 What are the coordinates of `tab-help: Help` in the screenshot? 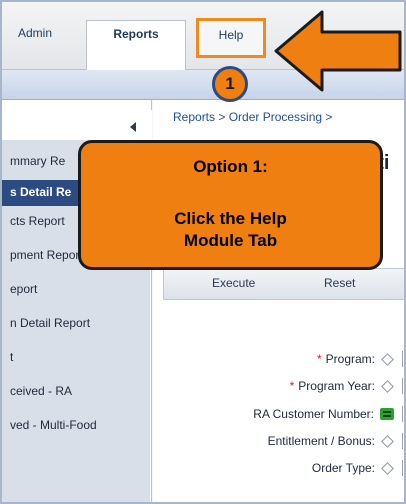 It's located at (231, 38).